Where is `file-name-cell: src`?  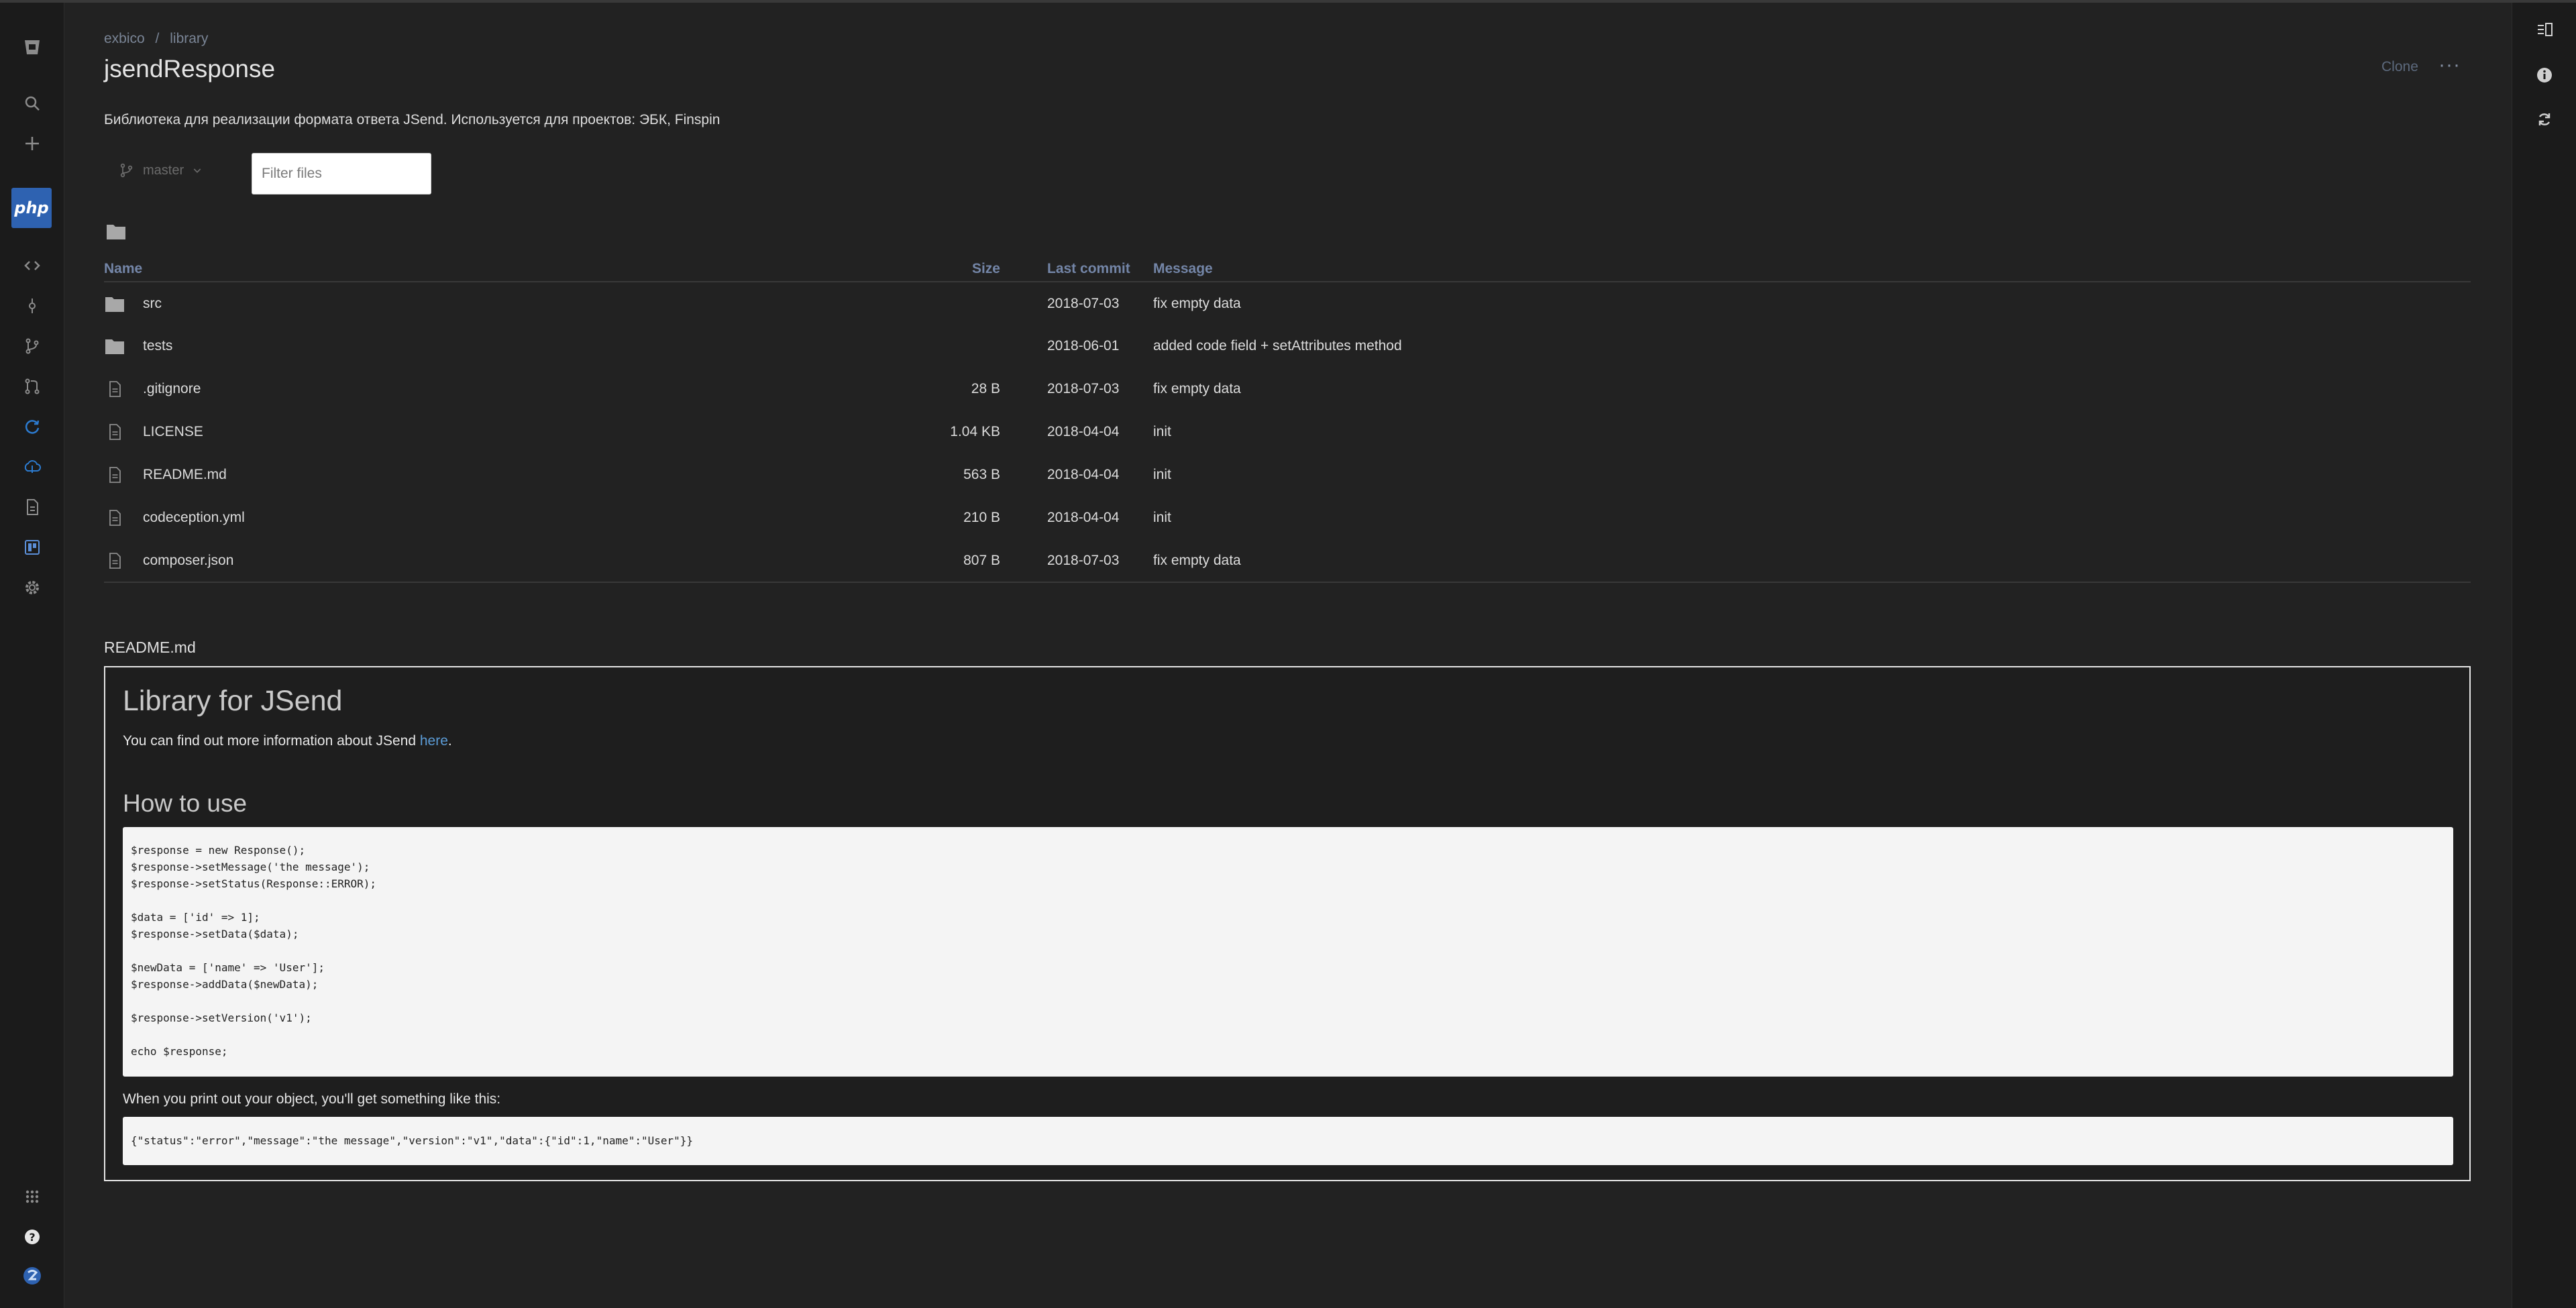 file-name-cell: src is located at coordinates (500, 303).